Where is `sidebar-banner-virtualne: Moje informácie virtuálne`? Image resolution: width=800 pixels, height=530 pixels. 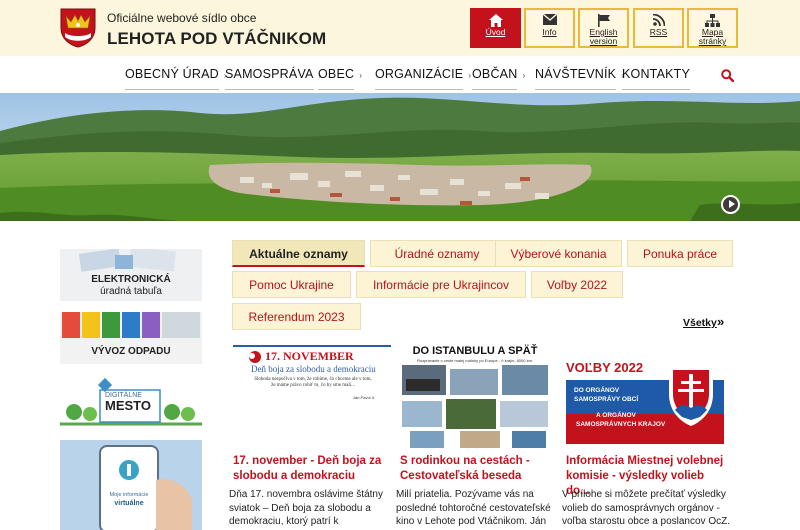 sidebar-banner-virtualne: Moje informácie virtuálne is located at coordinates (131, 485).